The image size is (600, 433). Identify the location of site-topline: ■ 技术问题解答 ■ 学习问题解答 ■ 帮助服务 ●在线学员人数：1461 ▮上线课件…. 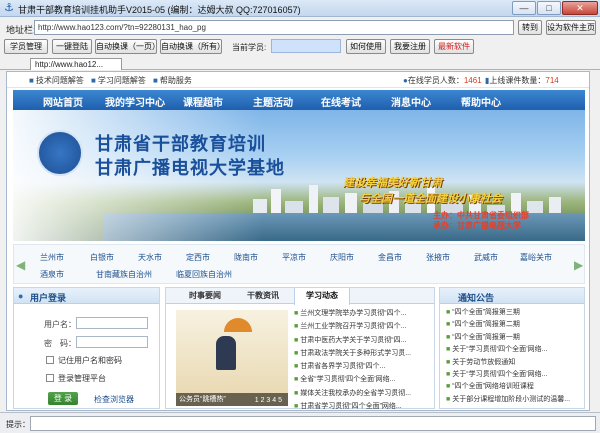
(298, 80).